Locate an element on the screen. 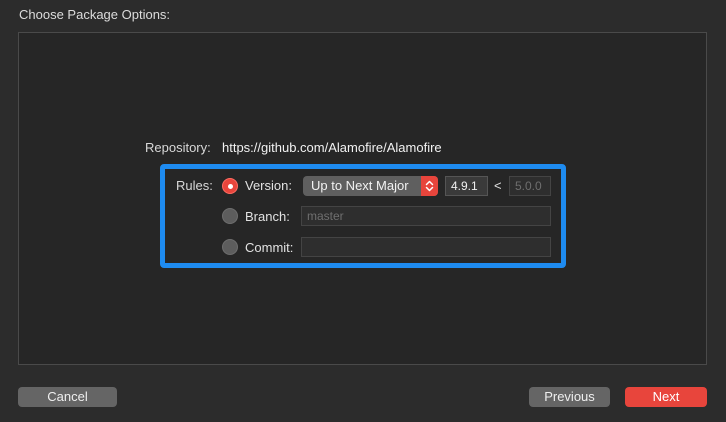 The image size is (726, 422). version-rule-select: Up to Next Major is located at coordinates (370, 186).